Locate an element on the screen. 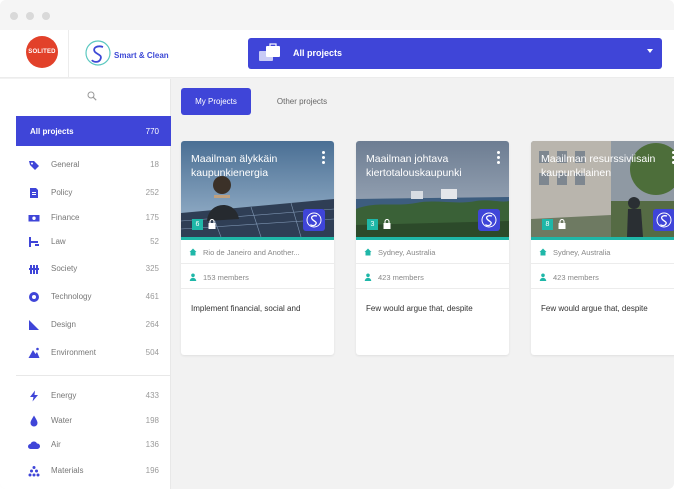  smart-clean-logo-icon is located at coordinates (98, 53).